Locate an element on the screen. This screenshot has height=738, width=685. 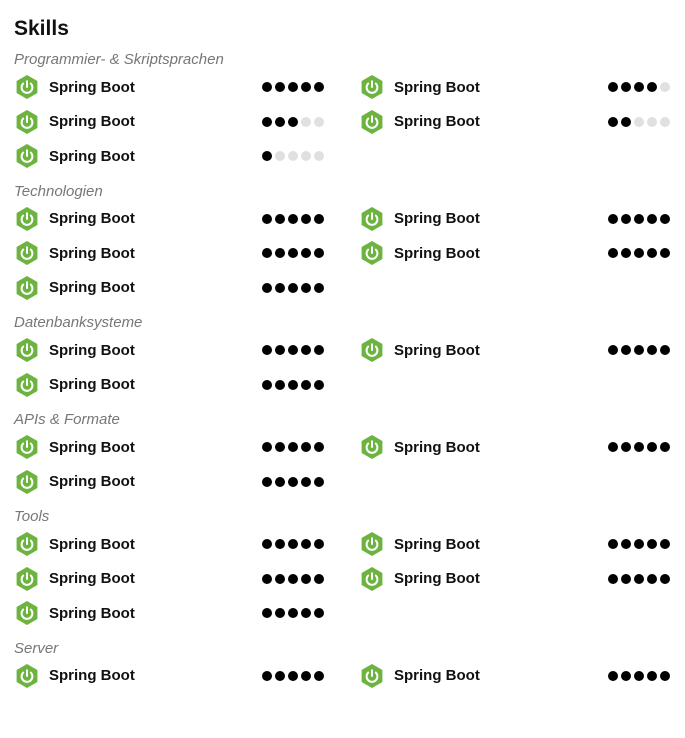
section-title: Programmier- & Skriptsprachen is located at coordinates (119, 59).